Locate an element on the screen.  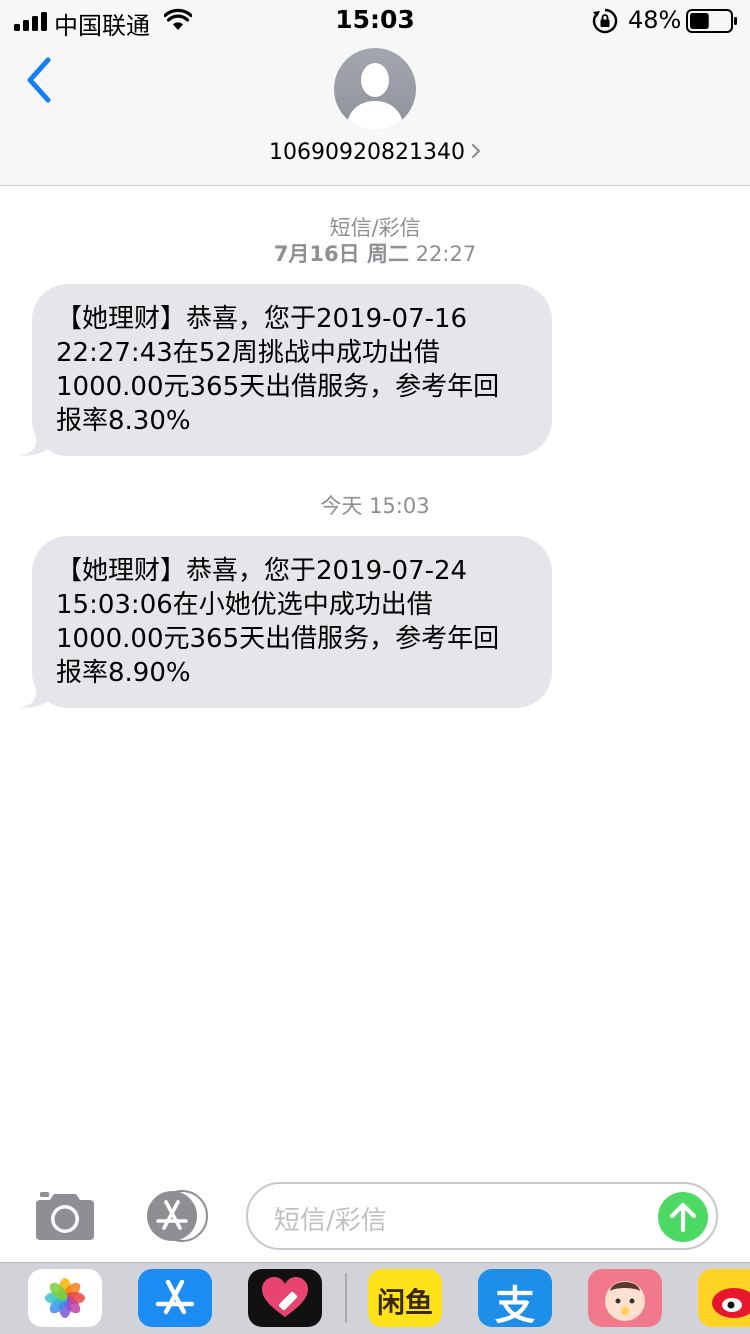
message-timestamp: 7月16日 周二 22:27 is located at coordinates (375, 253).